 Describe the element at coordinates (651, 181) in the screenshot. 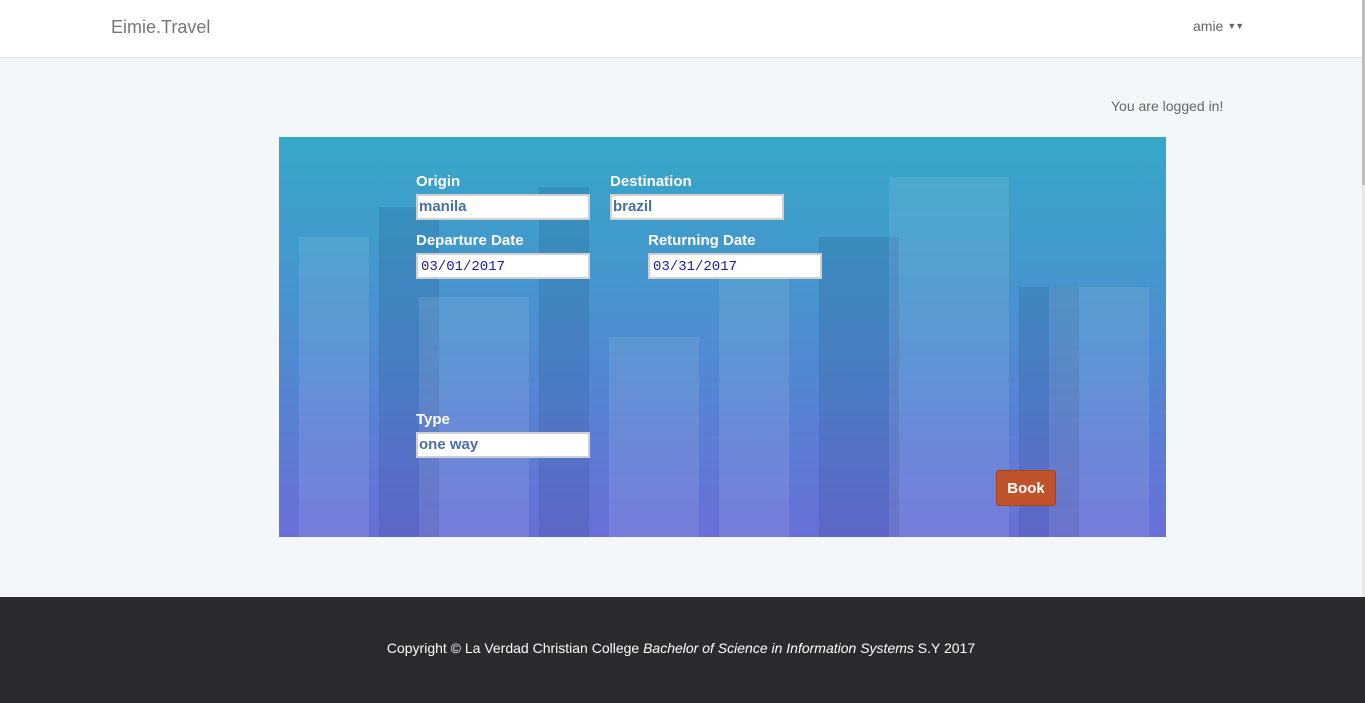

I see `destination-label: Destination` at that location.